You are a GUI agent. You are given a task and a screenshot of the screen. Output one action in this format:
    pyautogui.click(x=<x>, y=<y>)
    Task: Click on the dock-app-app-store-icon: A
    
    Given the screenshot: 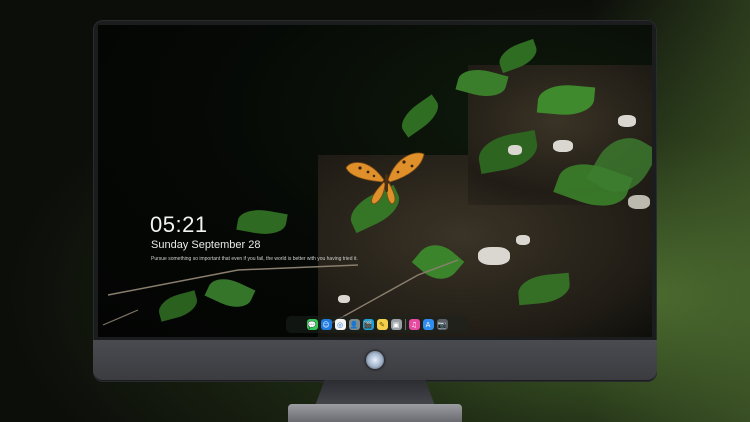 What is the action you would take?
    pyautogui.click(x=428, y=324)
    